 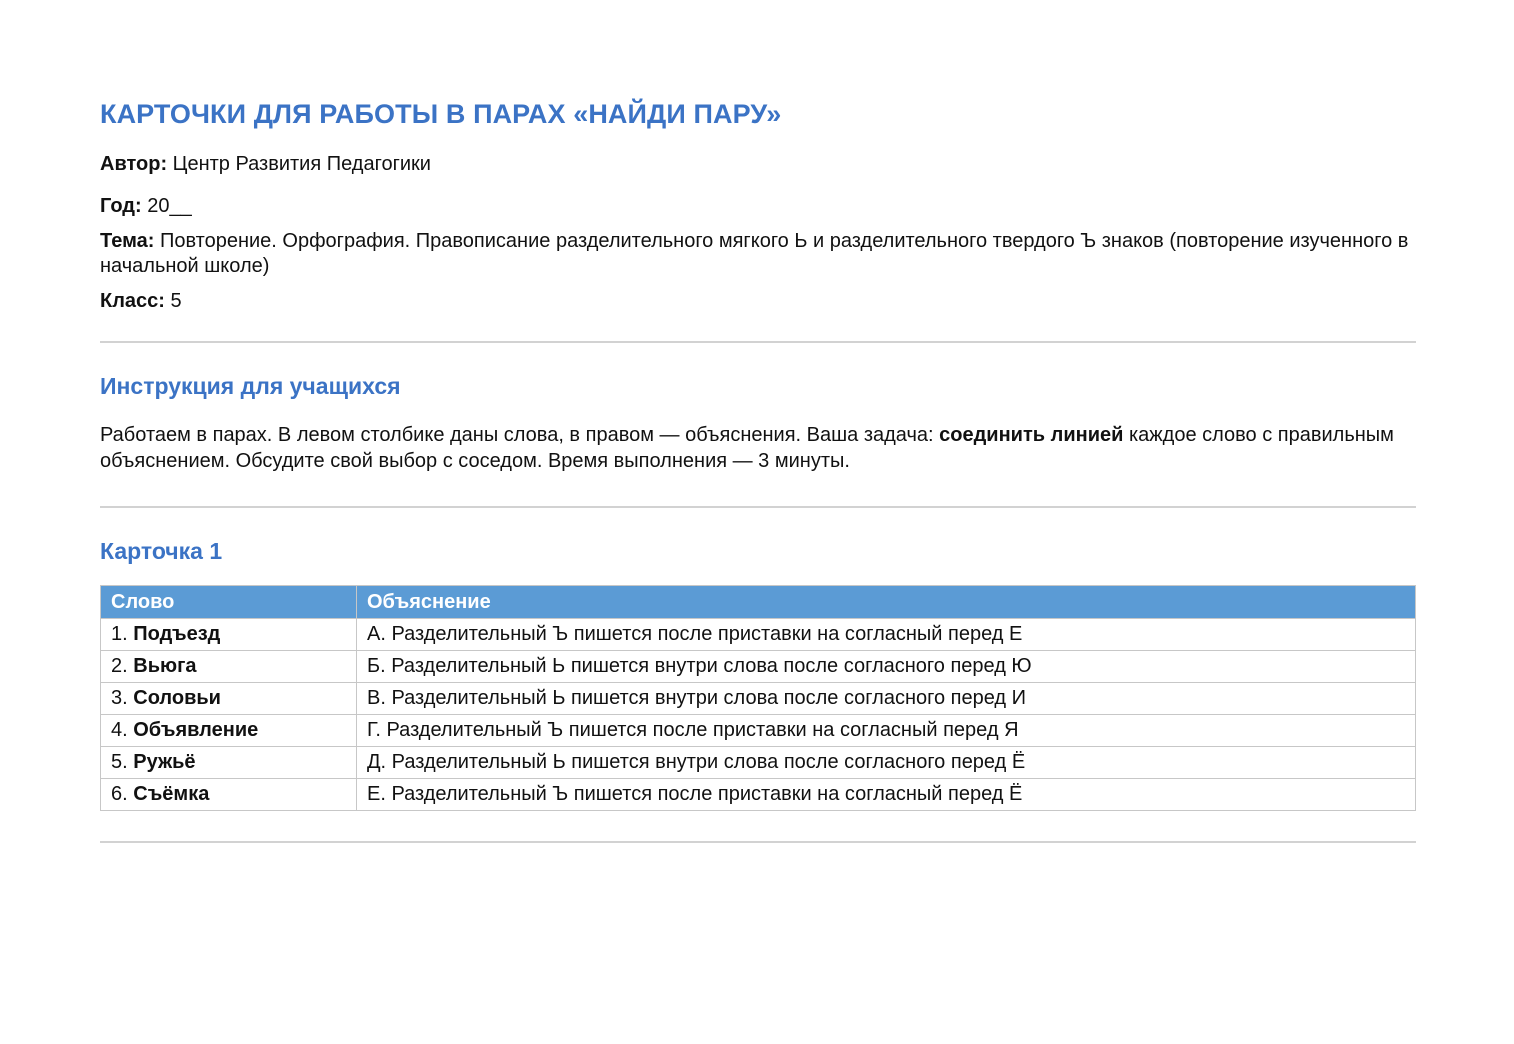 What do you see at coordinates (119, 762) in the screenshot?
I see `row-number: 5.` at bounding box center [119, 762].